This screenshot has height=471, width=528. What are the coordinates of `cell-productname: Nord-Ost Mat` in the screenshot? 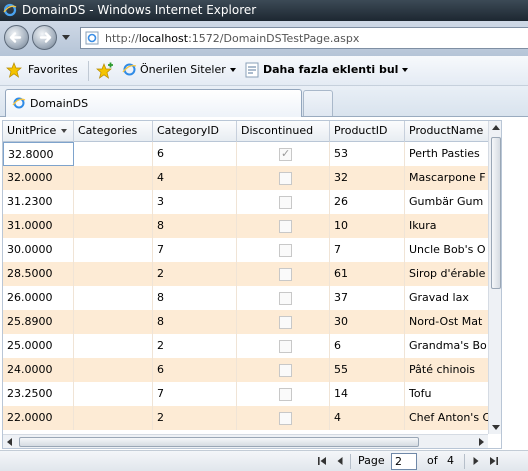 It's located at (447, 322).